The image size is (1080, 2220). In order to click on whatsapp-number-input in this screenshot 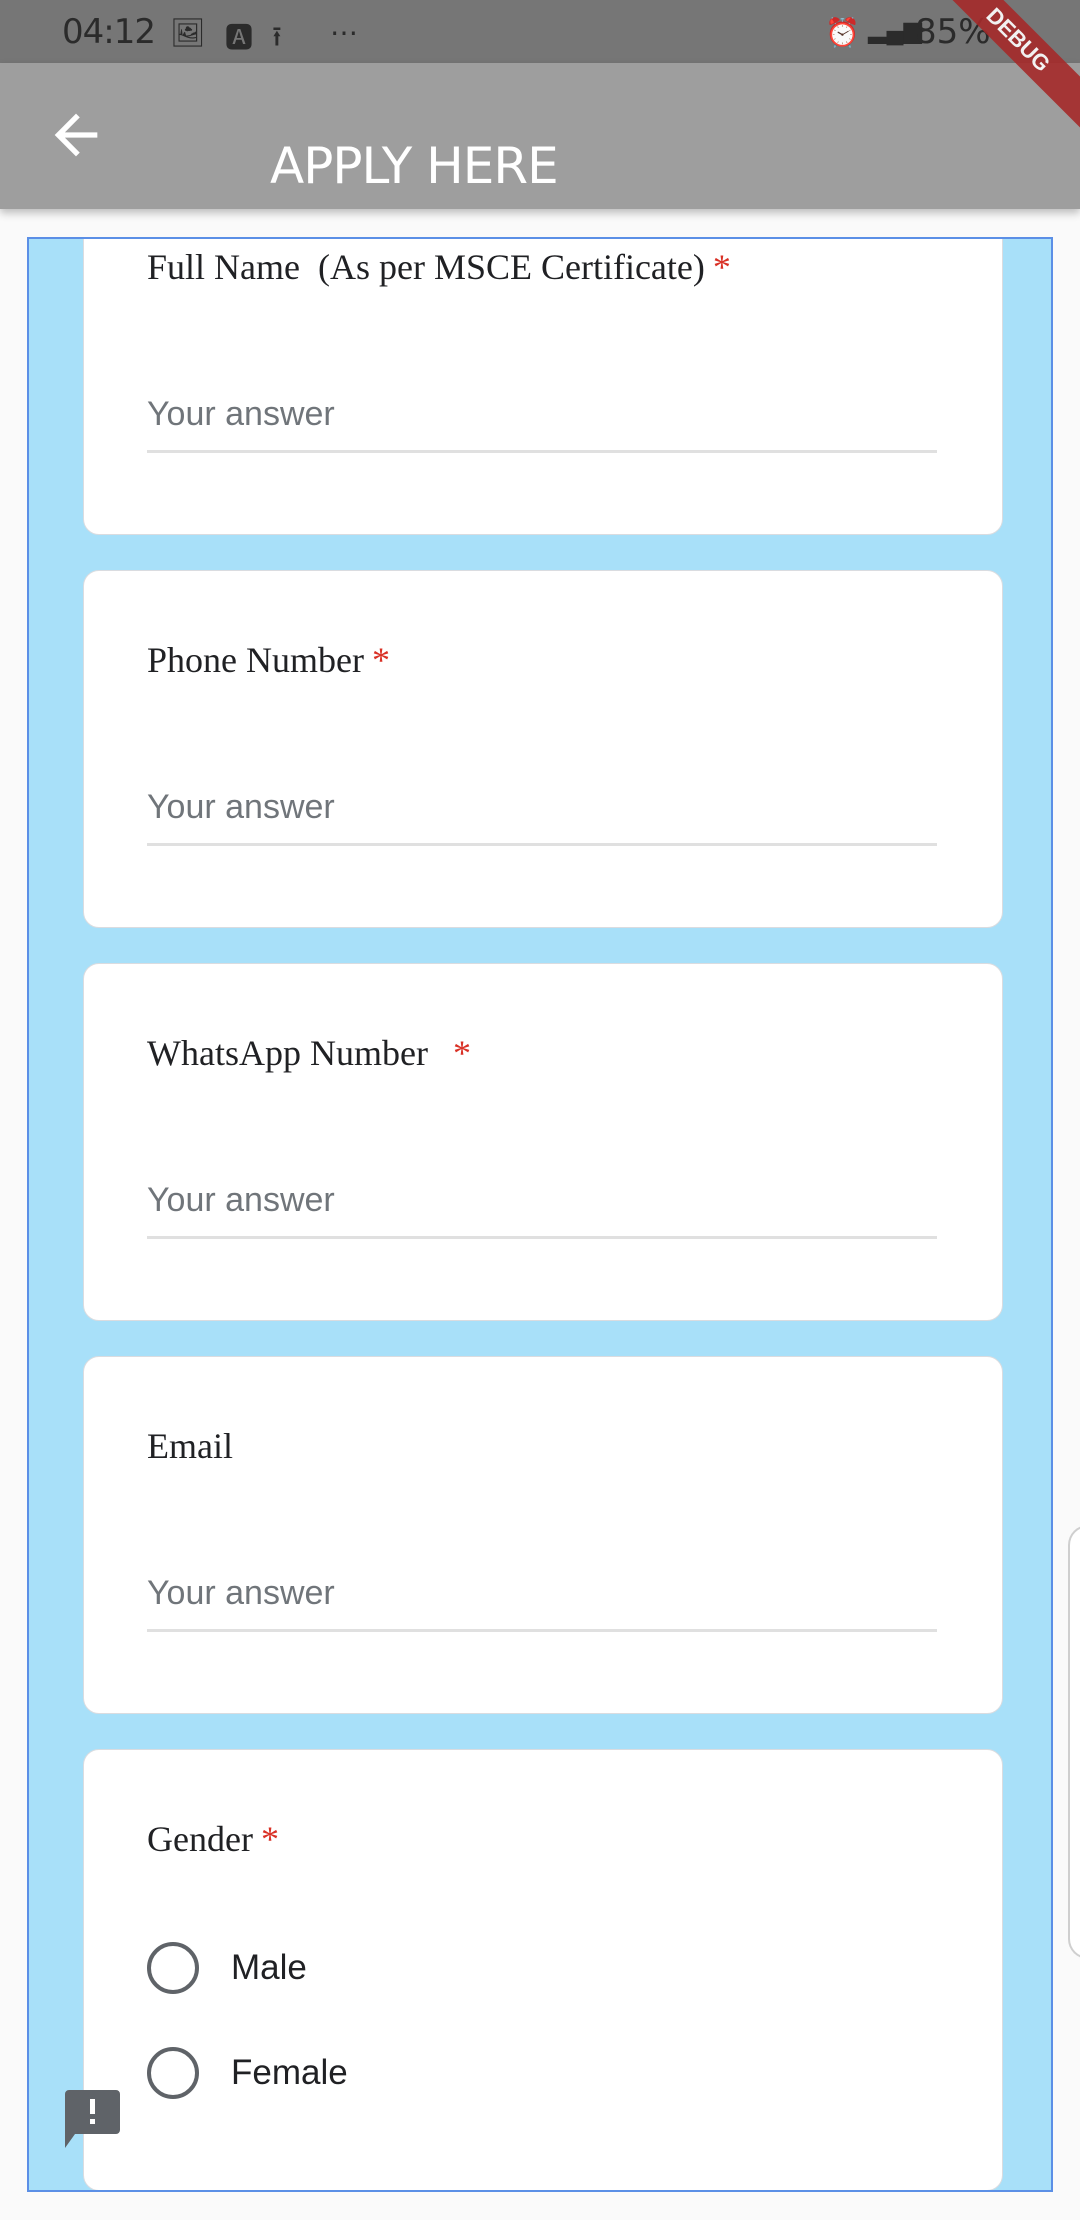, I will do `click(542, 1201)`.